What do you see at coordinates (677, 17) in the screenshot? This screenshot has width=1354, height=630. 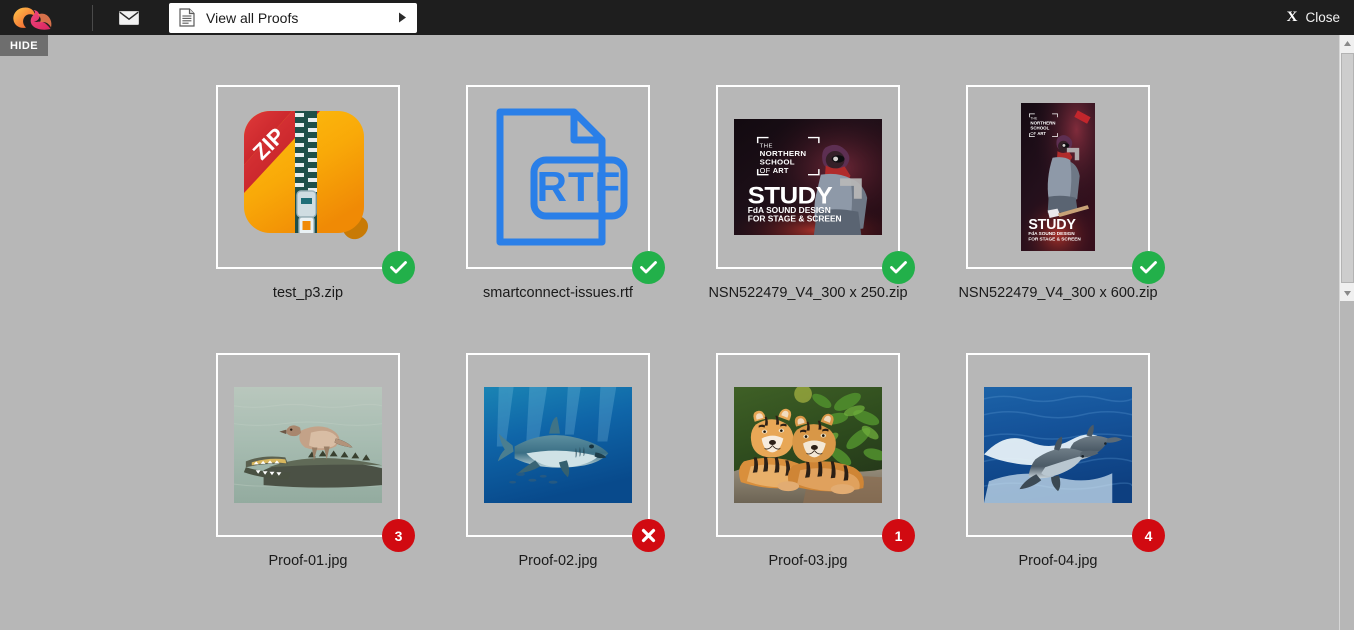 I see `top-toolbar: View all Proofs X Close` at bounding box center [677, 17].